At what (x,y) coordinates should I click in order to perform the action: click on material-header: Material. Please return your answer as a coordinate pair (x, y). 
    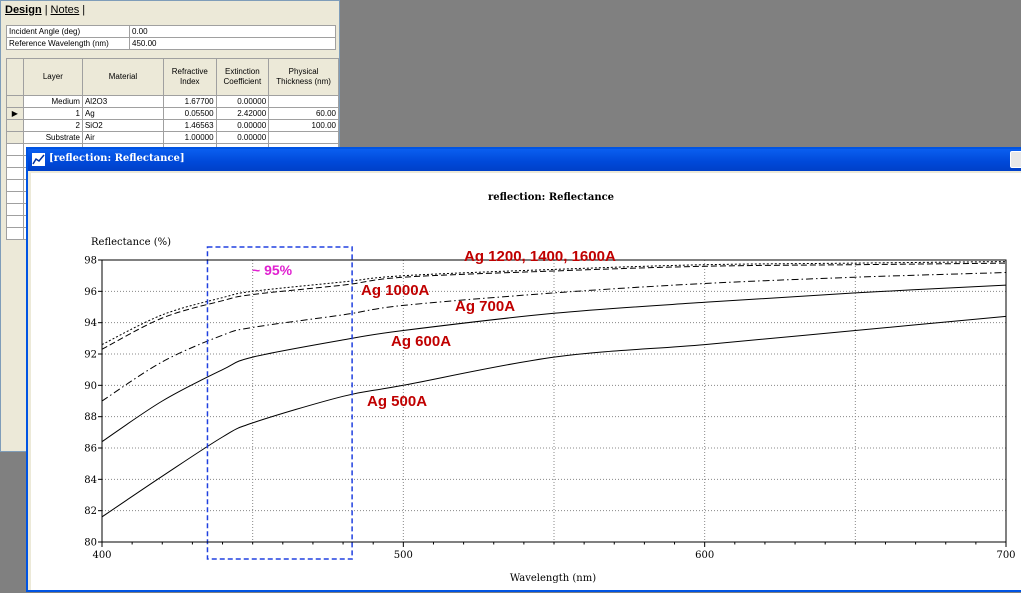
    Looking at the image, I should click on (123, 77).